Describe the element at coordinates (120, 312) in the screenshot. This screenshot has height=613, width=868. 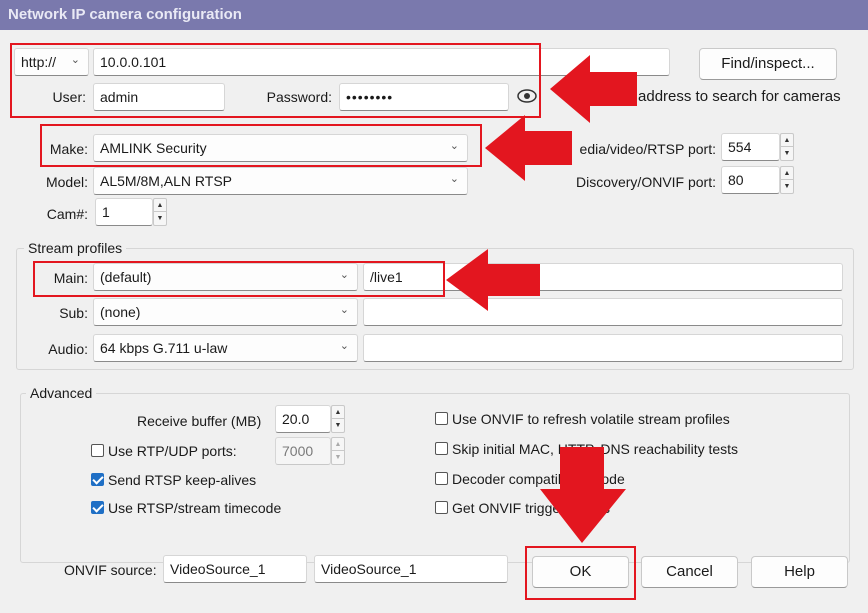
I see `sub-profile-value: (none)` at that location.